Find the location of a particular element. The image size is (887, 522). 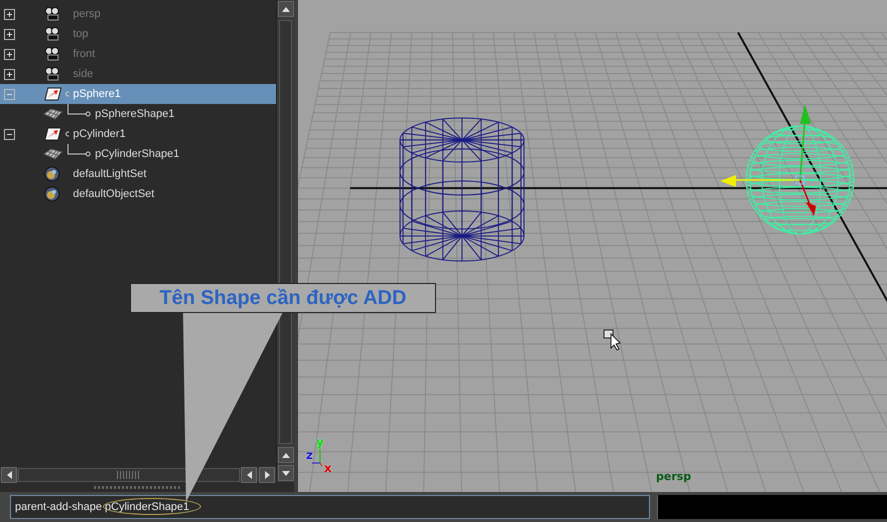

down-triangle-icon is located at coordinates (286, 473).